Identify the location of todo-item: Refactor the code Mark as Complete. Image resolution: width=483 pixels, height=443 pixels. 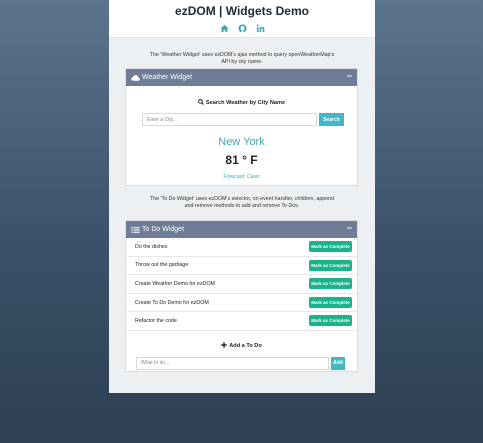
(241, 321).